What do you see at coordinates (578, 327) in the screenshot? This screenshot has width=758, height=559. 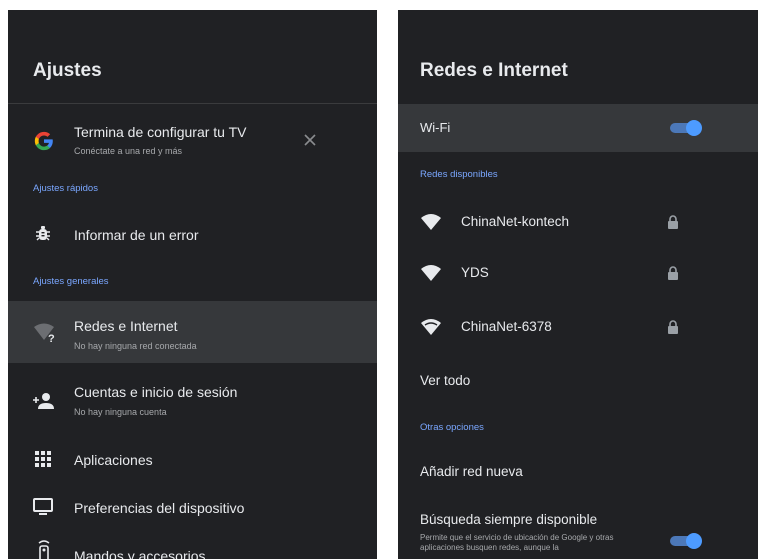 I see `network-item: ChinaNet-6378` at bounding box center [578, 327].